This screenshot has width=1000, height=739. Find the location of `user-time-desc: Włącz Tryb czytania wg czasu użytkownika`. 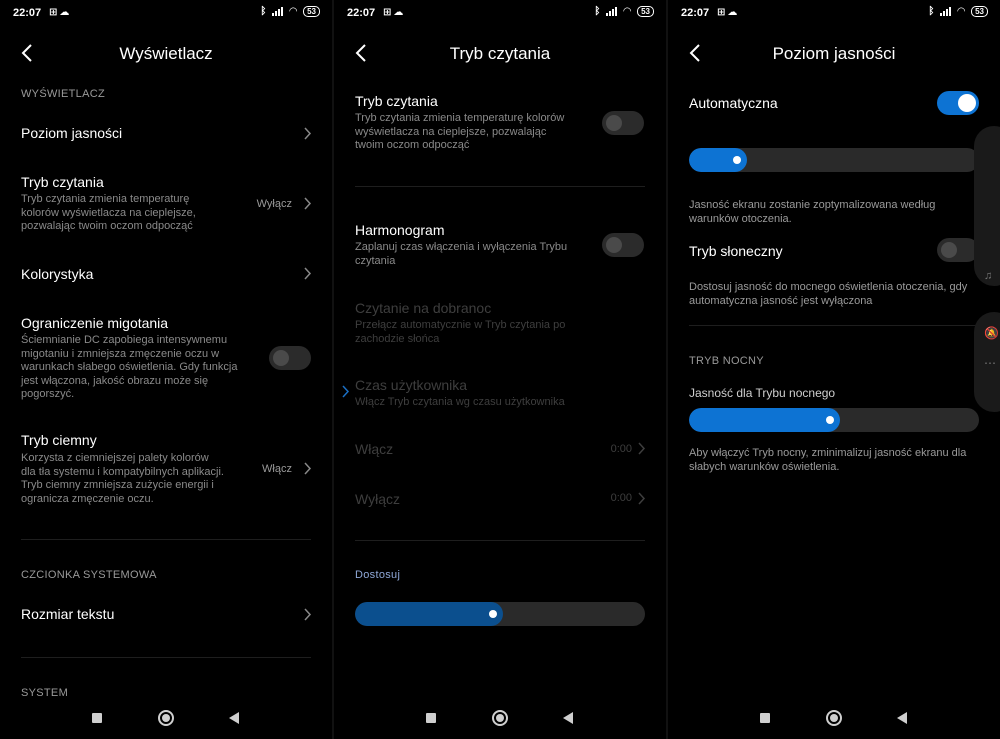

user-time-desc: Włącz Tryb czytania wg czasu użytkownika is located at coordinates (460, 403).